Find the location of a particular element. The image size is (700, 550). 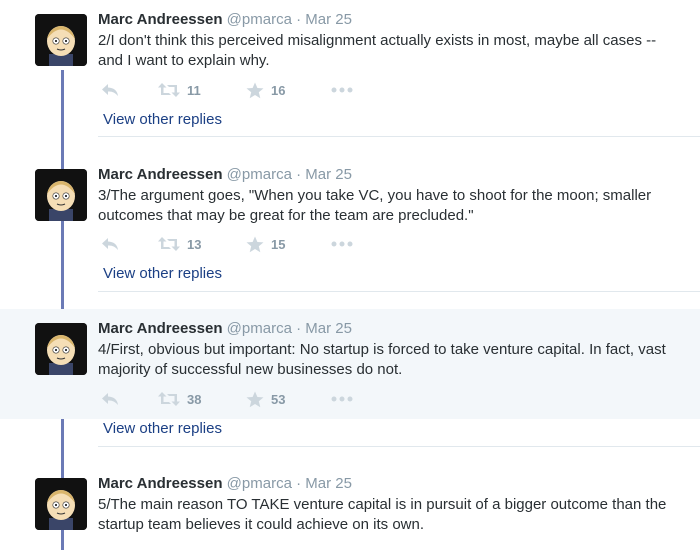

tweet-actions: 13 15 is located at coordinates (250, 244).